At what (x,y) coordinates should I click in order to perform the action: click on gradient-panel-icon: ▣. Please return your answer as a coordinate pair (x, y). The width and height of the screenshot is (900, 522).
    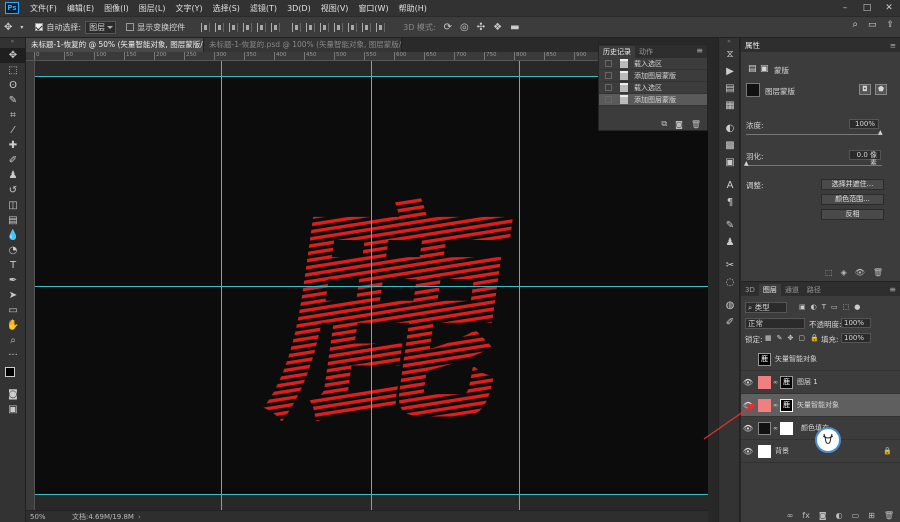
    Looking at the image, I should click on (730, 162).